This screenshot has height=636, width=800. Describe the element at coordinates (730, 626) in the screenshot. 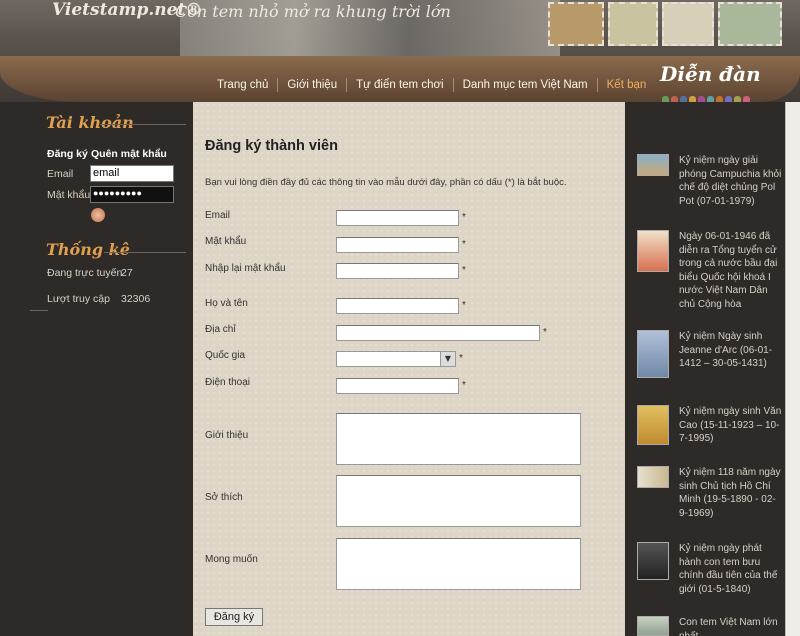

I see `news-link: Con tem Việt Nam lớn nhất` at that location.